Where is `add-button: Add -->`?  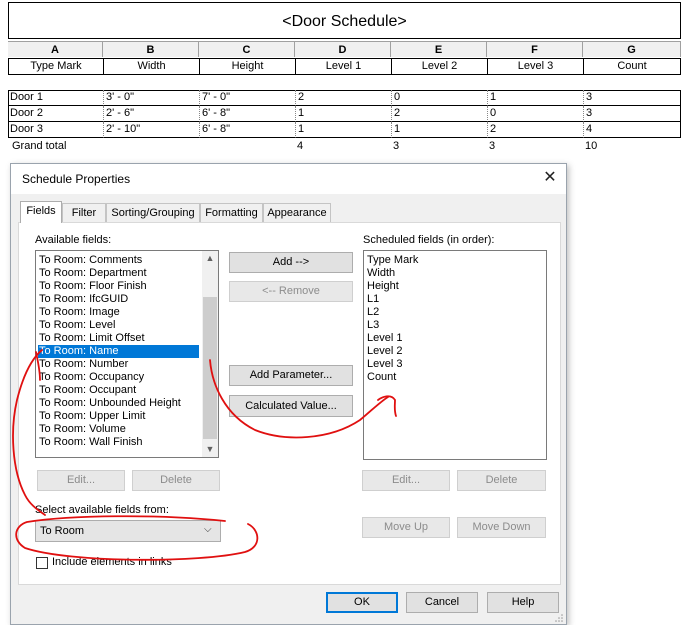 add-button: Add --> is located at coordinates (291, 262).